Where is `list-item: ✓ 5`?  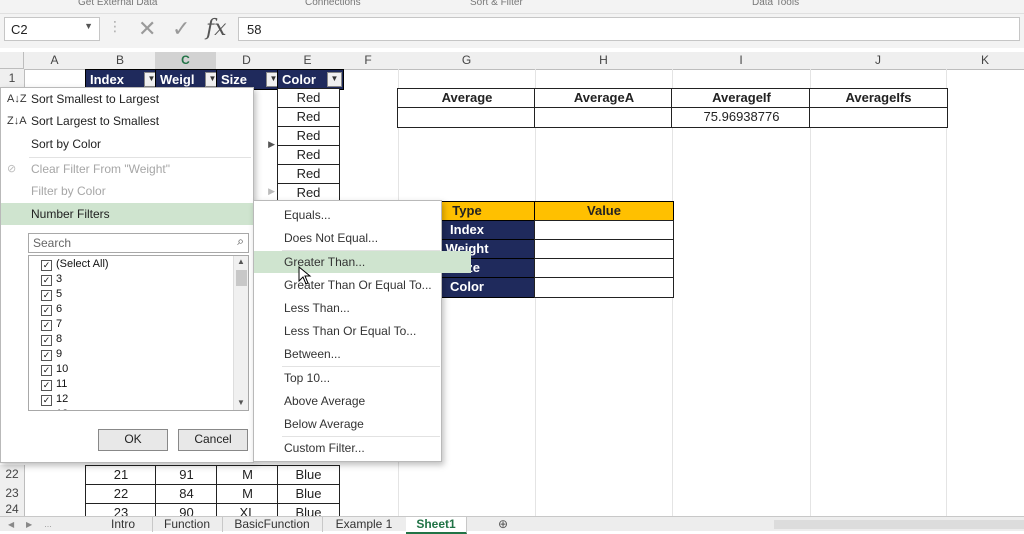
list-item: ✓ 5 is located at coordinates (51, 294).